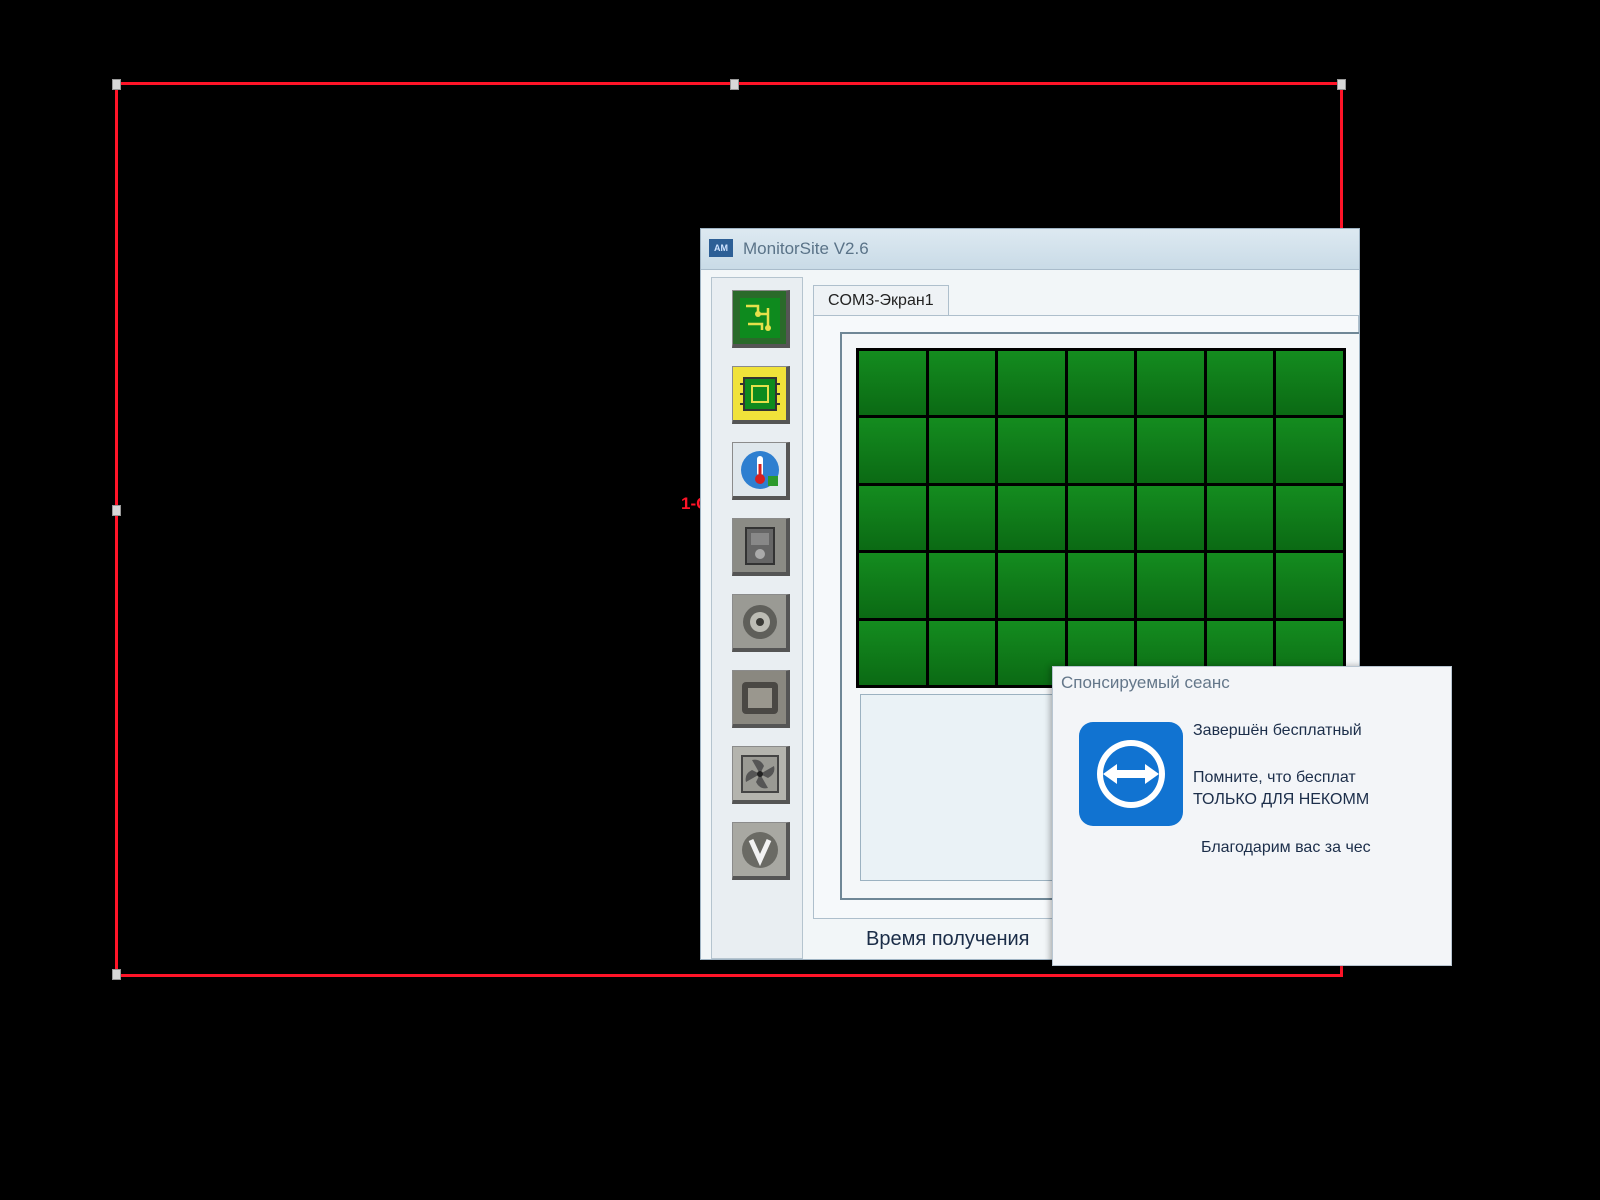  What do you see at coordinates (116, 84) in the screenshot?
I see `resize-handle-top-left` at bounding box center [116, 84].